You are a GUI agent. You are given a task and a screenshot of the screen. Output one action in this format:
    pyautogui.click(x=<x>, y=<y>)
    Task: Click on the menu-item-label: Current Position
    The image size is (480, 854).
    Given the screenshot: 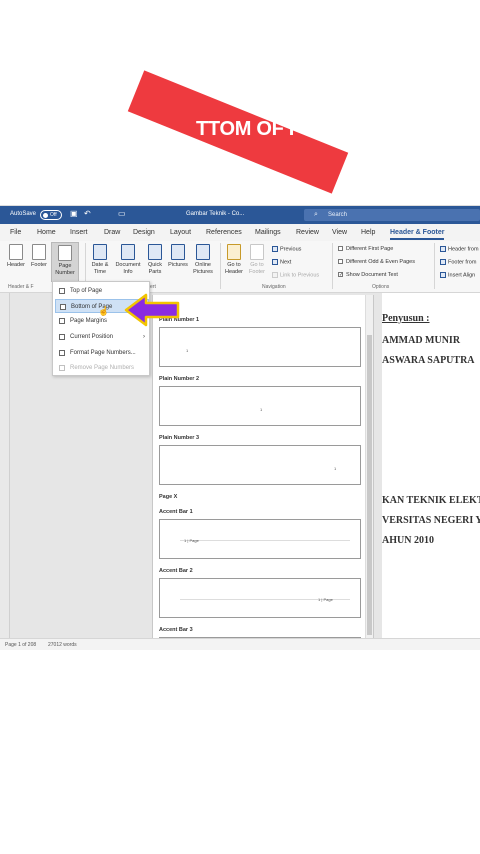 What is the action you would take?
    pyautogui.click(x=92, y=337)
    